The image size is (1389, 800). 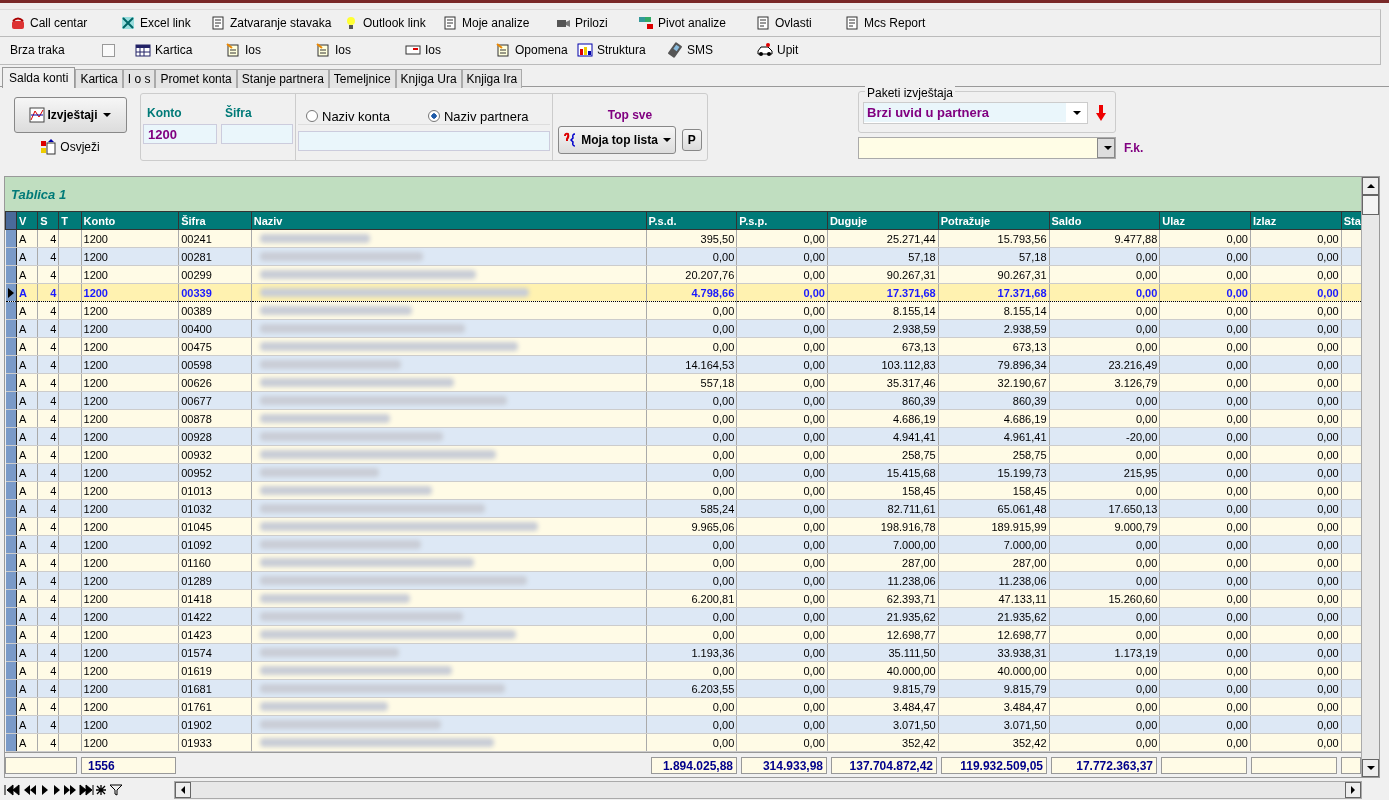 I want to click on row-pointer-icon, so click(x=10, y=293).